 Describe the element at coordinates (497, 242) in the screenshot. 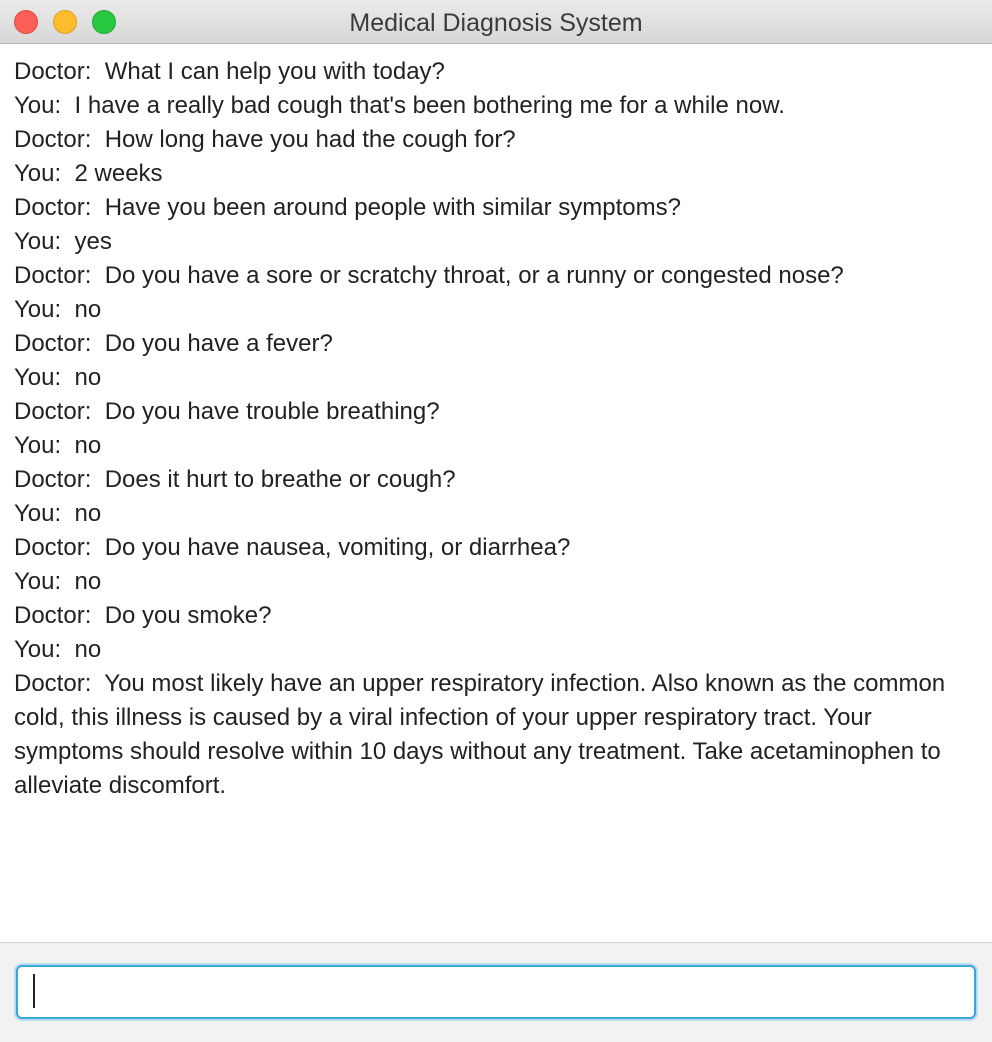

I see `chat-line: You: yes` at that location.